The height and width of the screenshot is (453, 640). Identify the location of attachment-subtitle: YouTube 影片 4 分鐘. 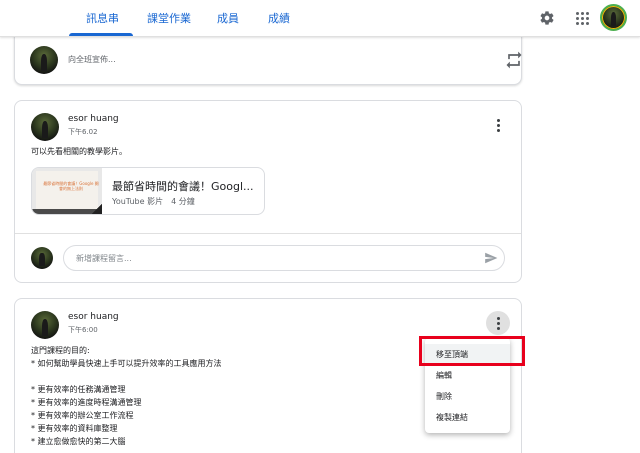
(153, 201).